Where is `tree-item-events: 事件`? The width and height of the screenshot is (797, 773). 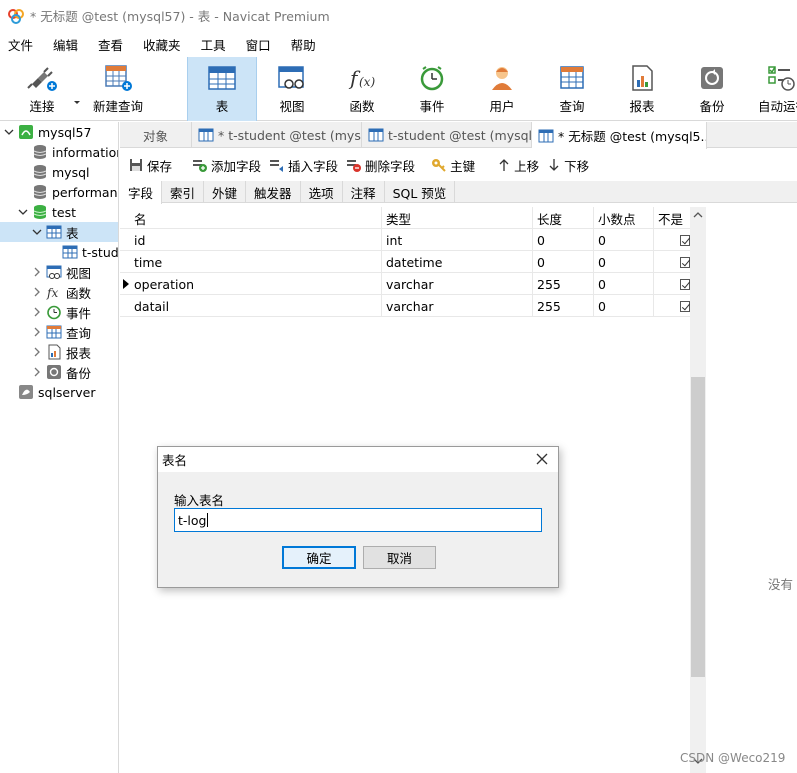 tree-item-events: 事件 is located at coordinates (59, 312).